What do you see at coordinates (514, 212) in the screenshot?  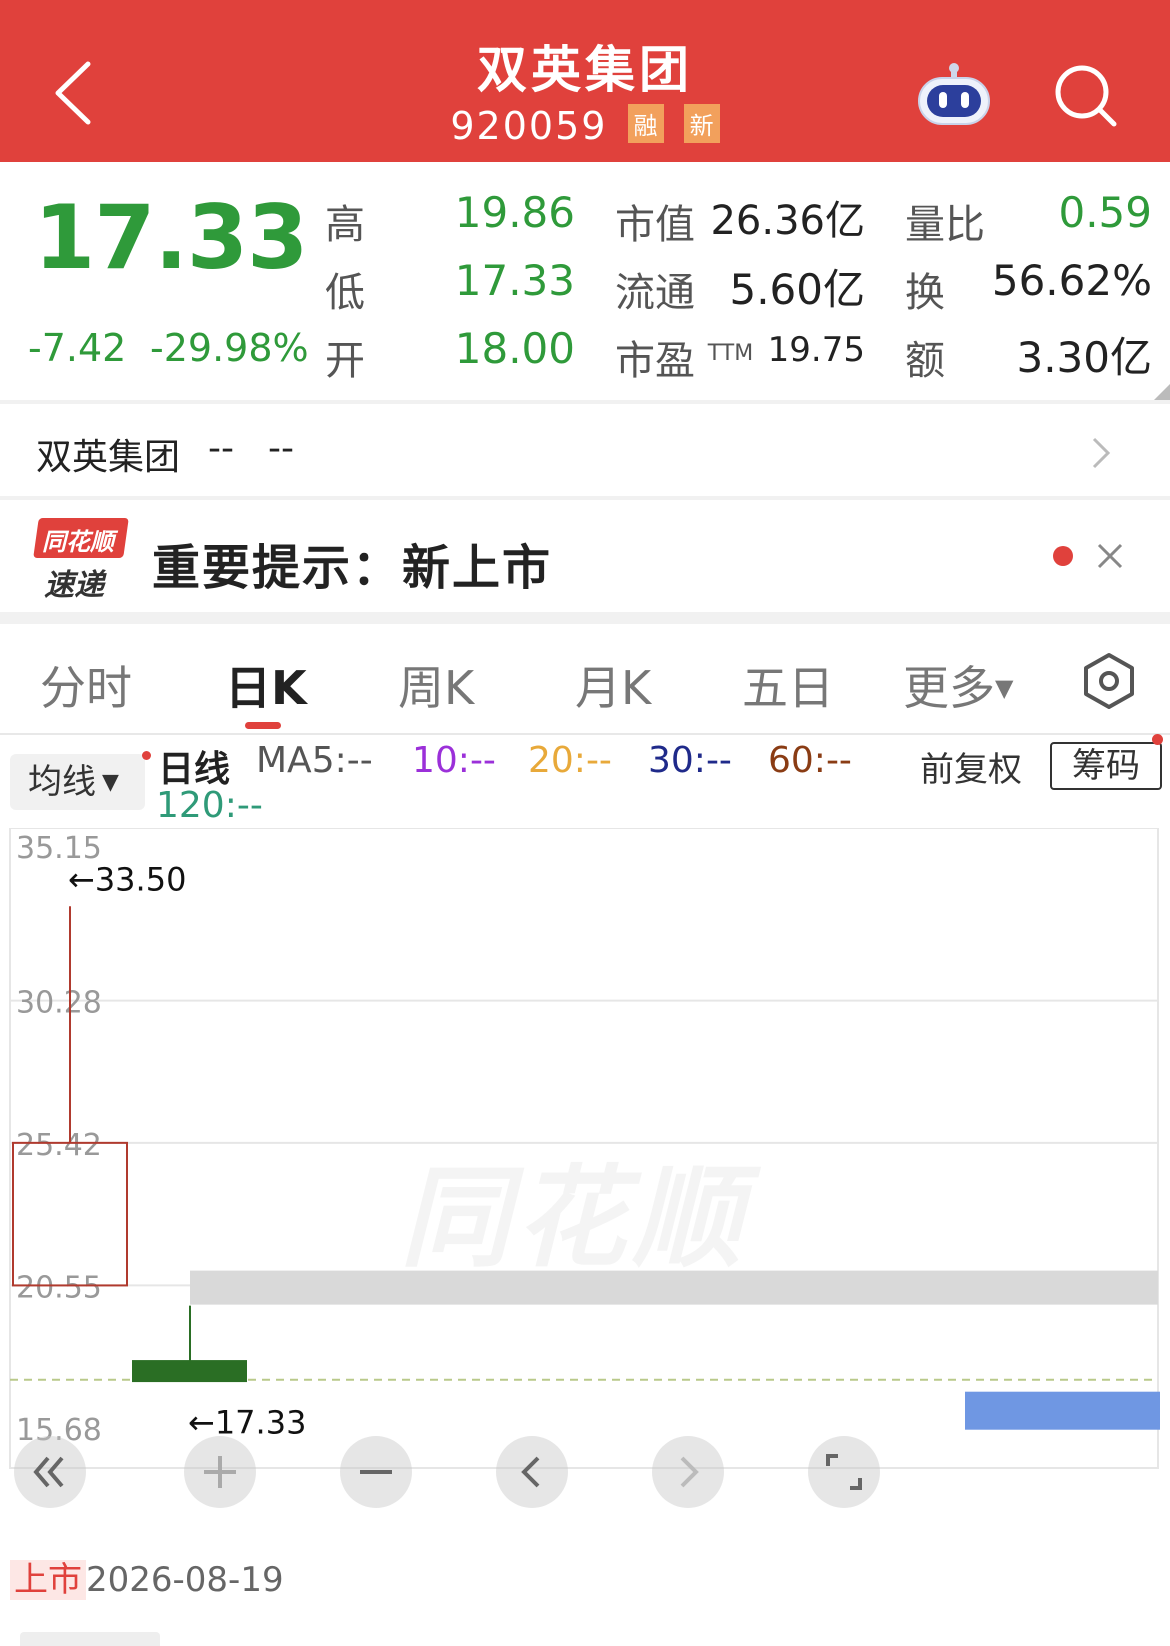 I see `high-value: 19.86` at bounding box center [514, 212].